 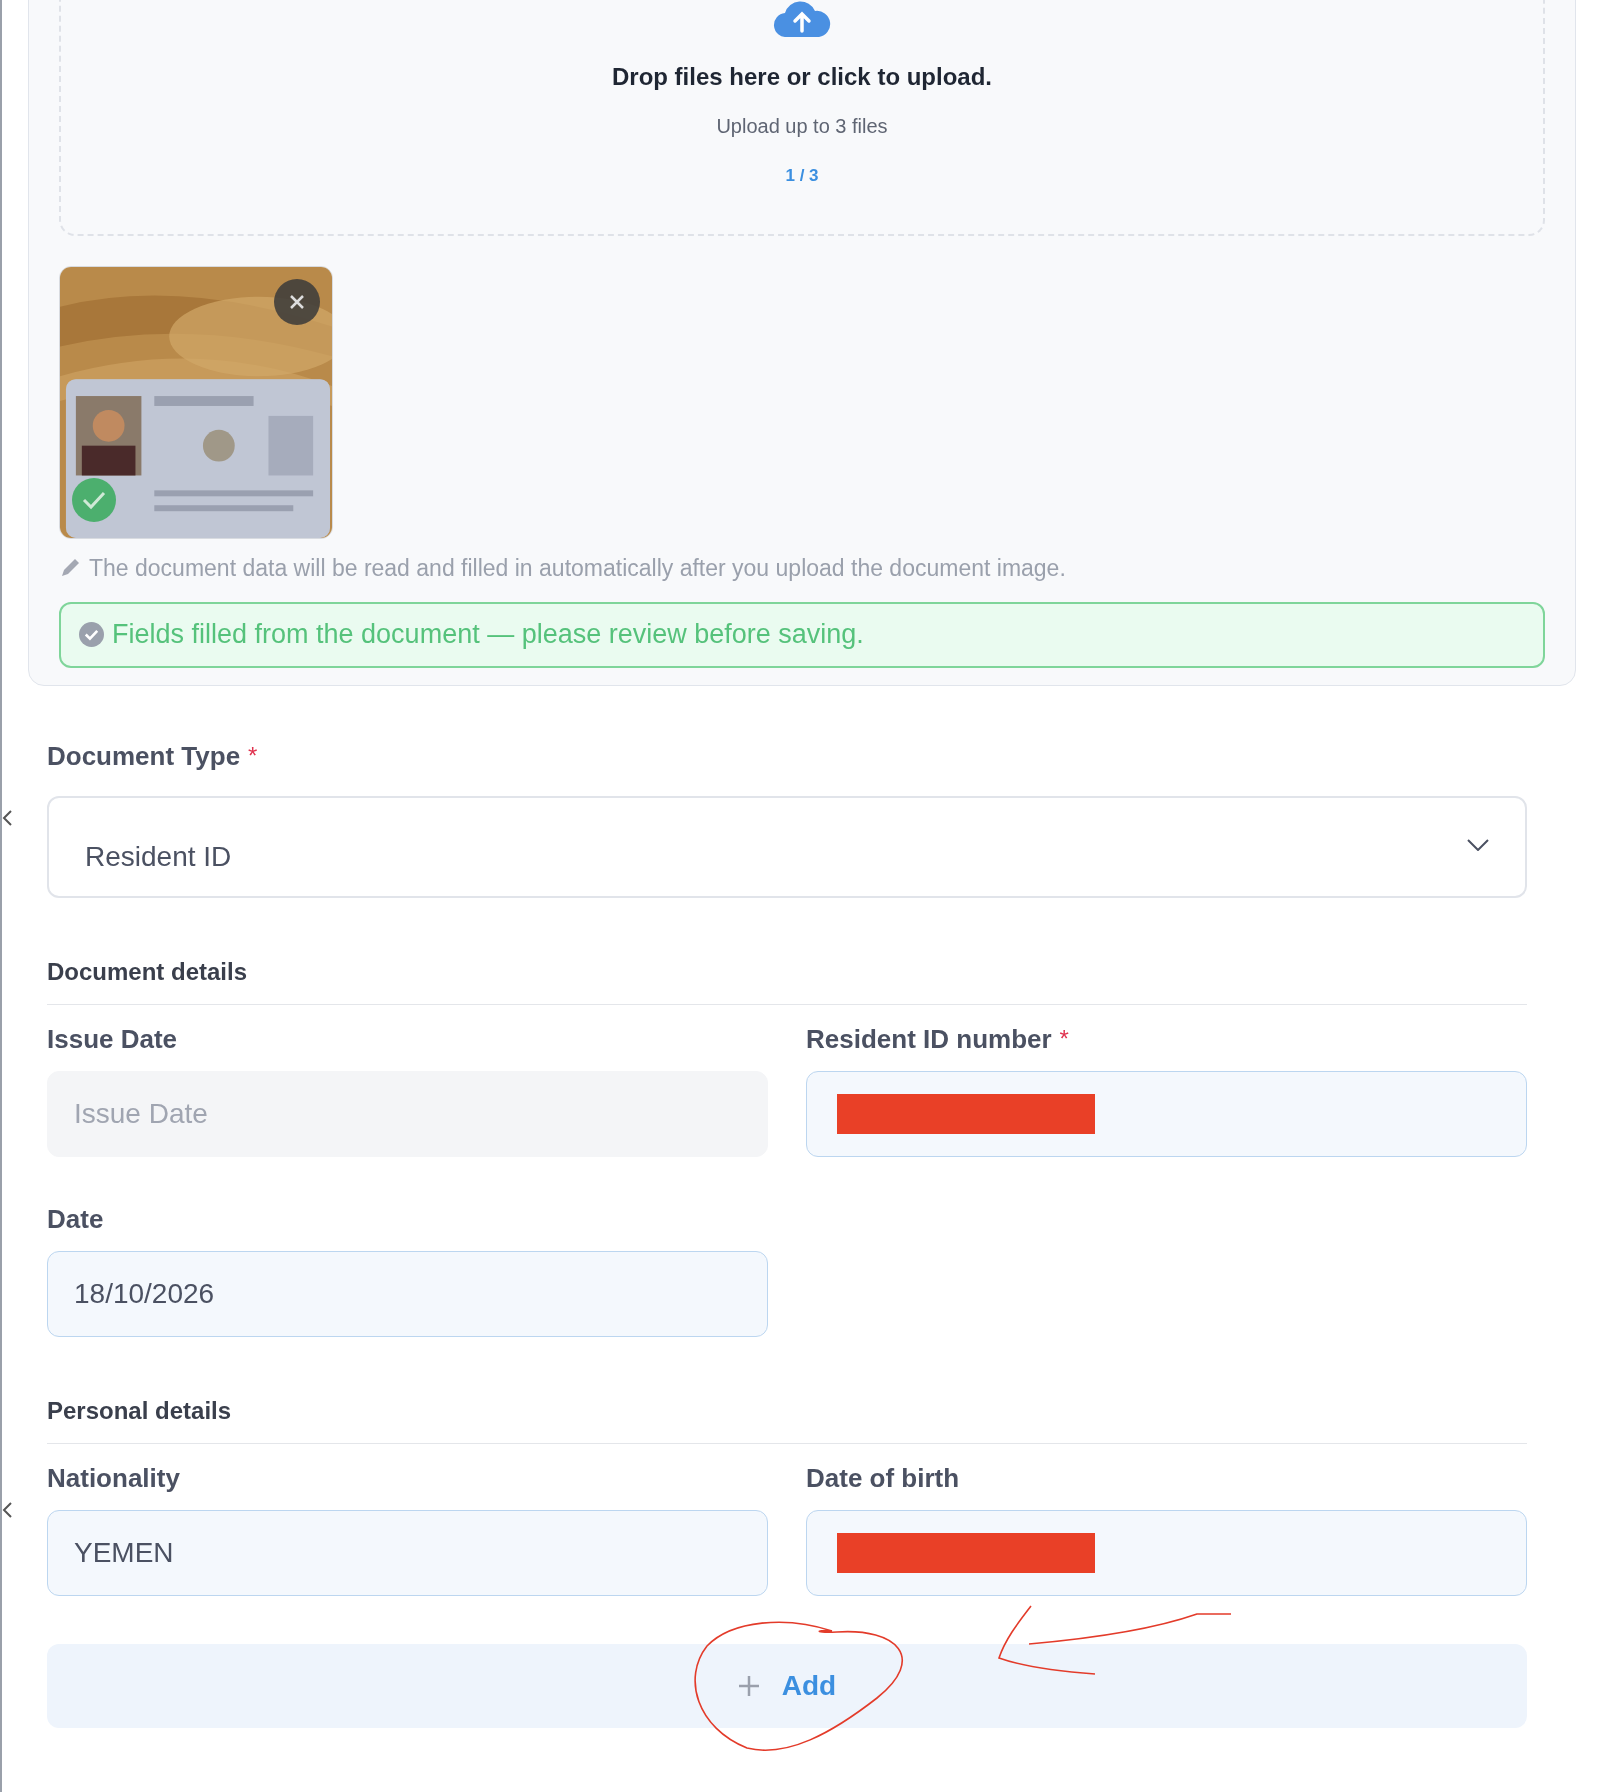 I want to click on field-label: Document Type, so click(x=144, y=756).